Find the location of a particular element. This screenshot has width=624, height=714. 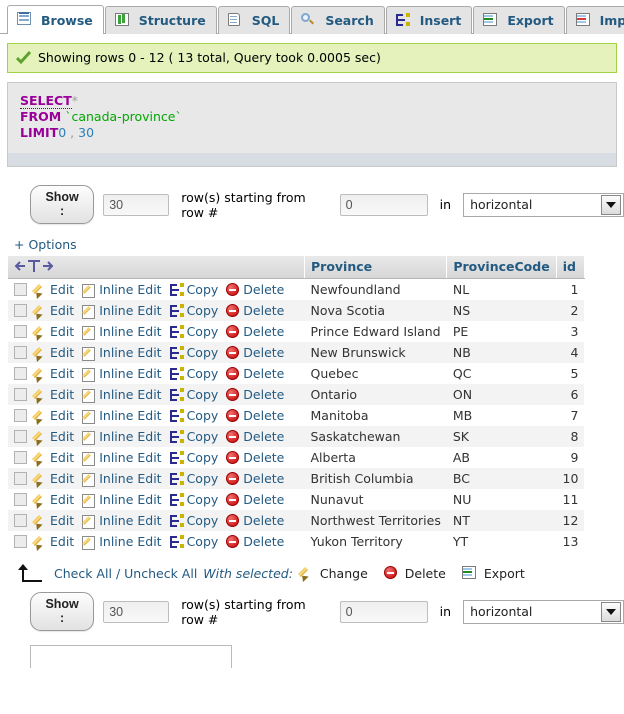

start-row-input-top is located at coordinates (383, 204).